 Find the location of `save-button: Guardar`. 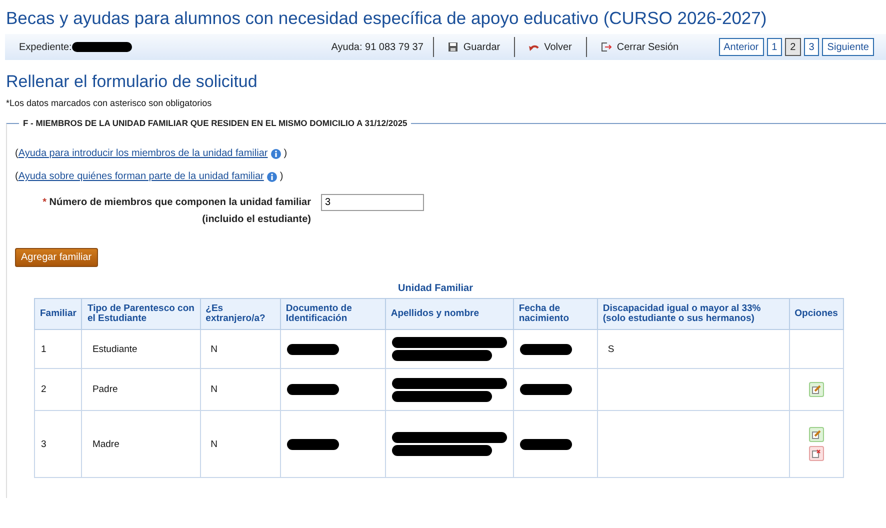

save-button: Guardar is located at coordinates (474, 47).